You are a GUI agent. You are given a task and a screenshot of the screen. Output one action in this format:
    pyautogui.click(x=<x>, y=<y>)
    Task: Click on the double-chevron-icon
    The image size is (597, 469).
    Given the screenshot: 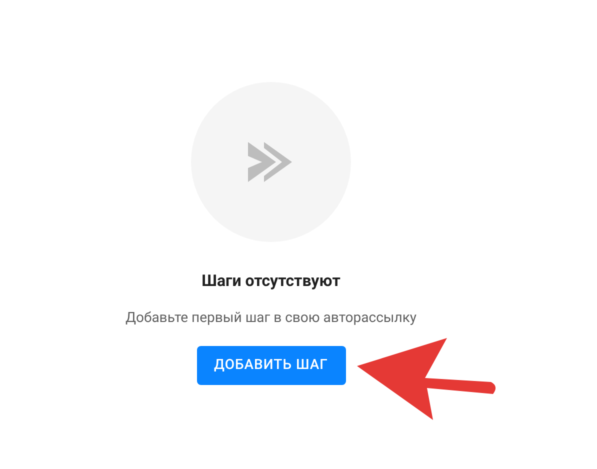 What is the action you would take?
    pyautogui.click(x=271, y=162)
    